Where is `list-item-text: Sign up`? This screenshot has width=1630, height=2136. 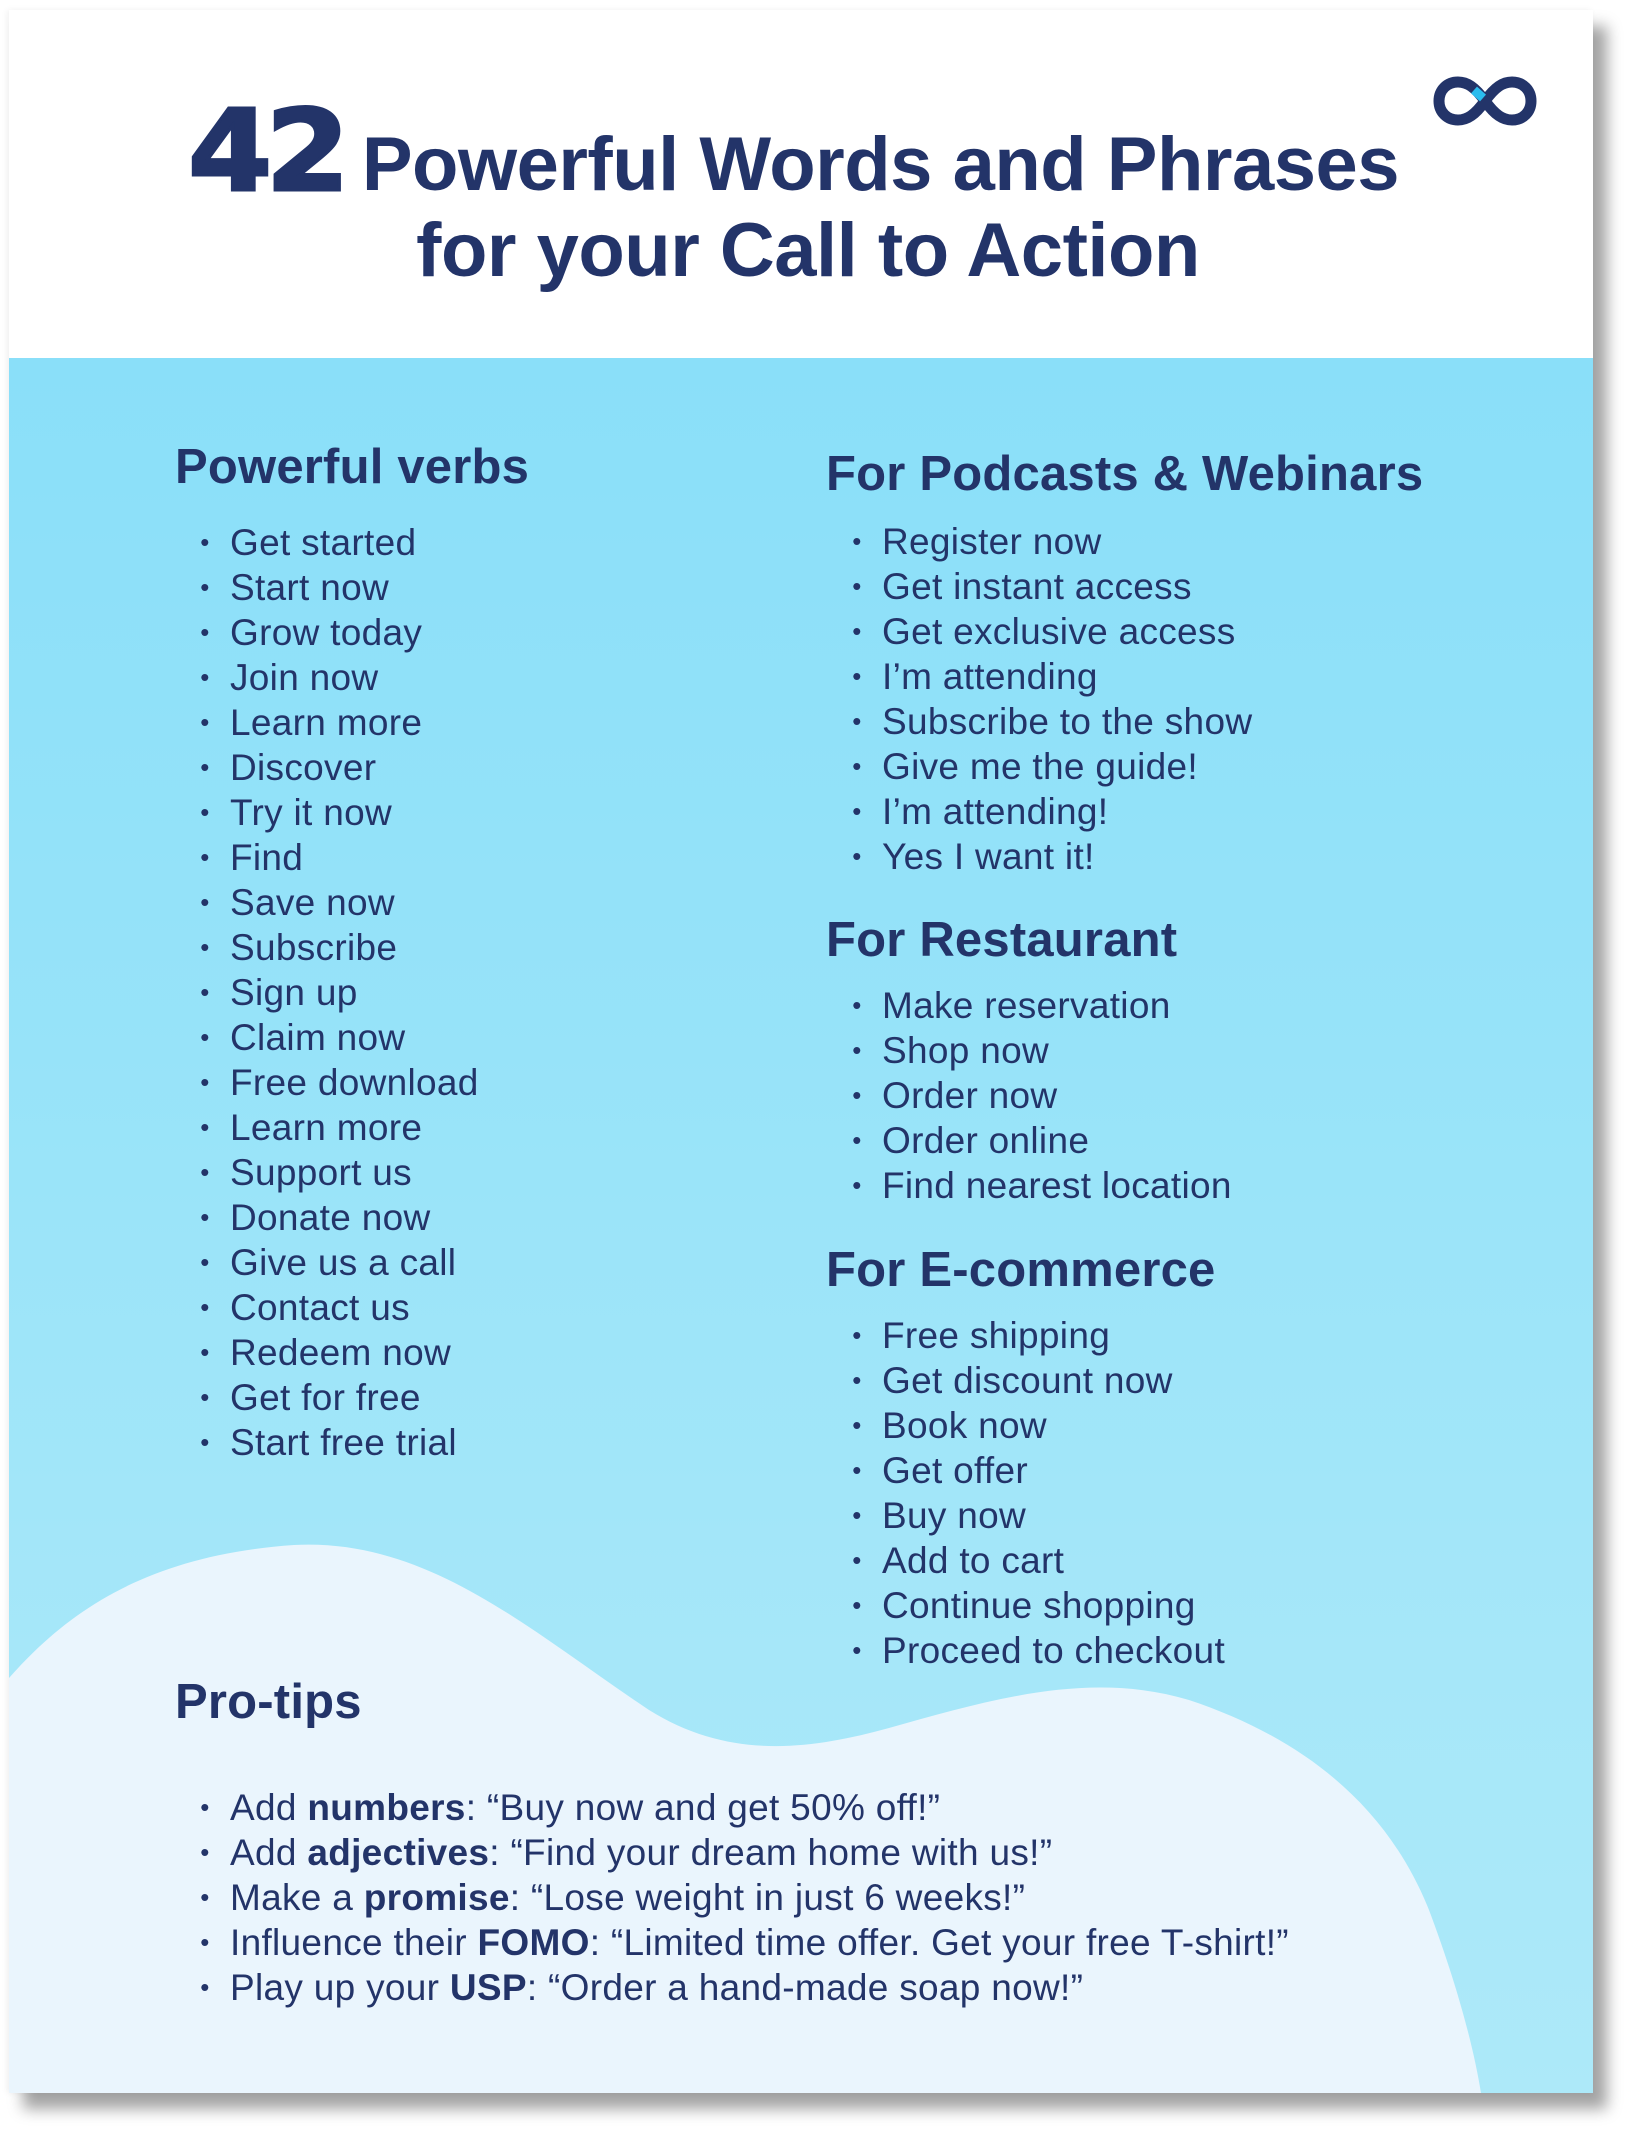 list-item-text: Sign up is located at coordinates (294, 992).